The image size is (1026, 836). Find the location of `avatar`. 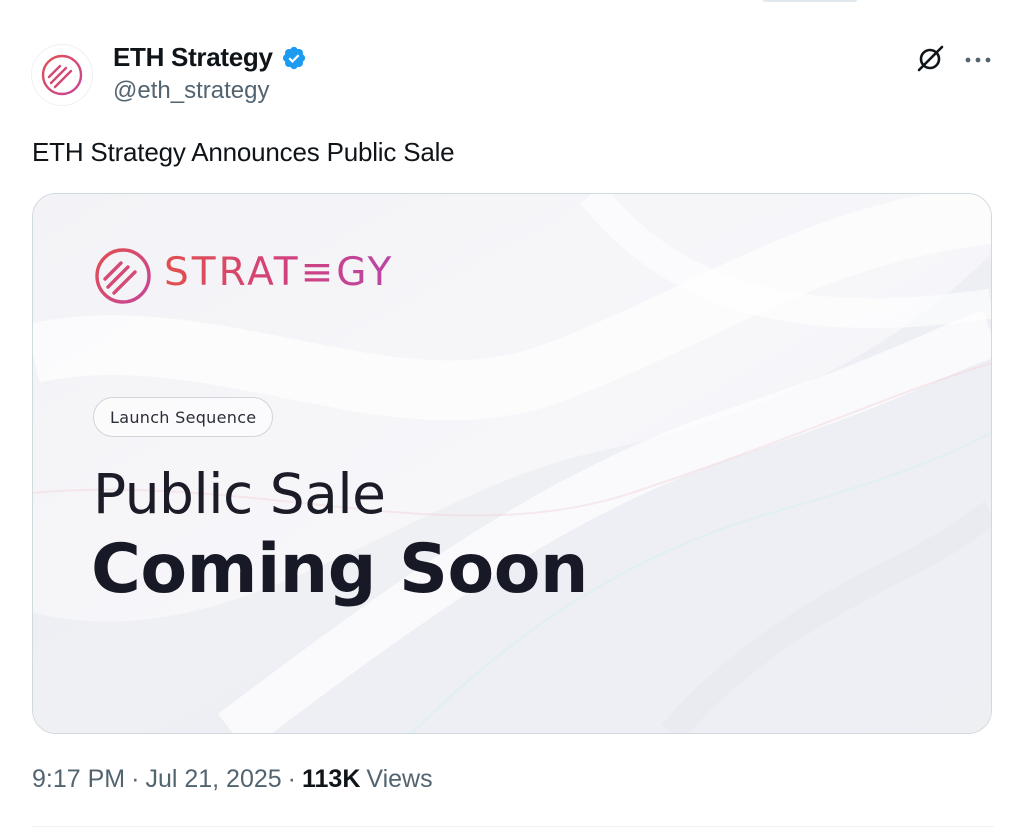

avatar is located at coordinates (62, 75).